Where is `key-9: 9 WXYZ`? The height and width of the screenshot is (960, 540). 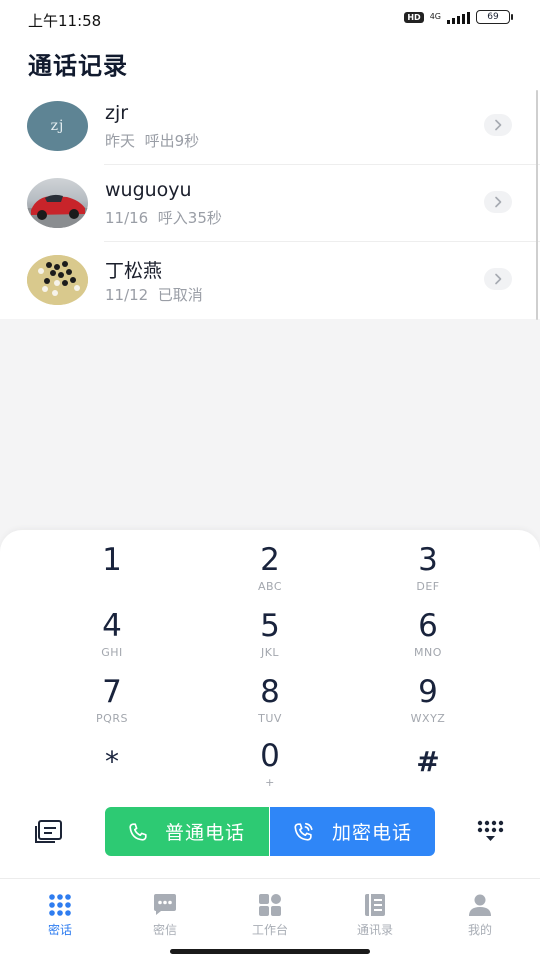 key-9: 9 WXYZ is located at coordinates (428, 704).